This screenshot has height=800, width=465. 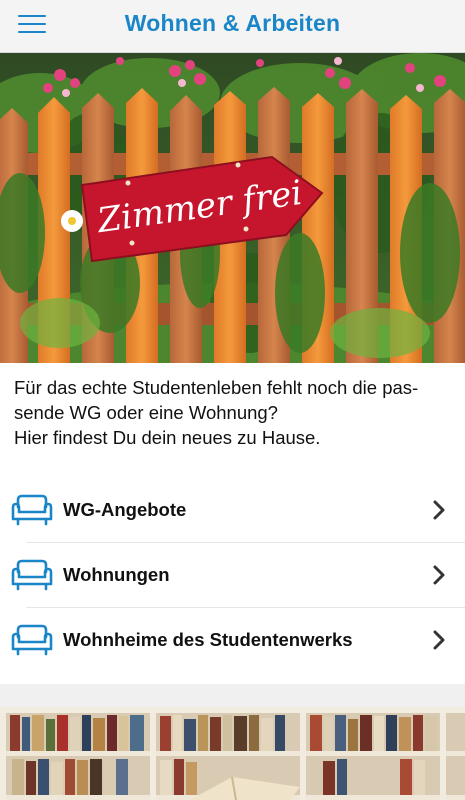 I want to click on list-item-label: Wohnheime des Studentenwerks, so click(x=208, y=639).